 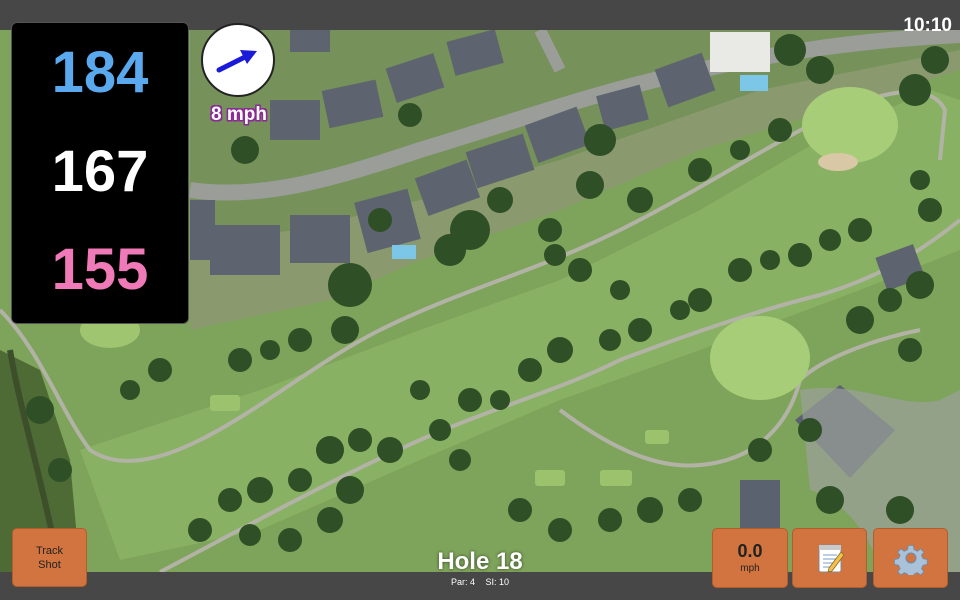 I want to click on settings-button, so click(x=910, y=558).